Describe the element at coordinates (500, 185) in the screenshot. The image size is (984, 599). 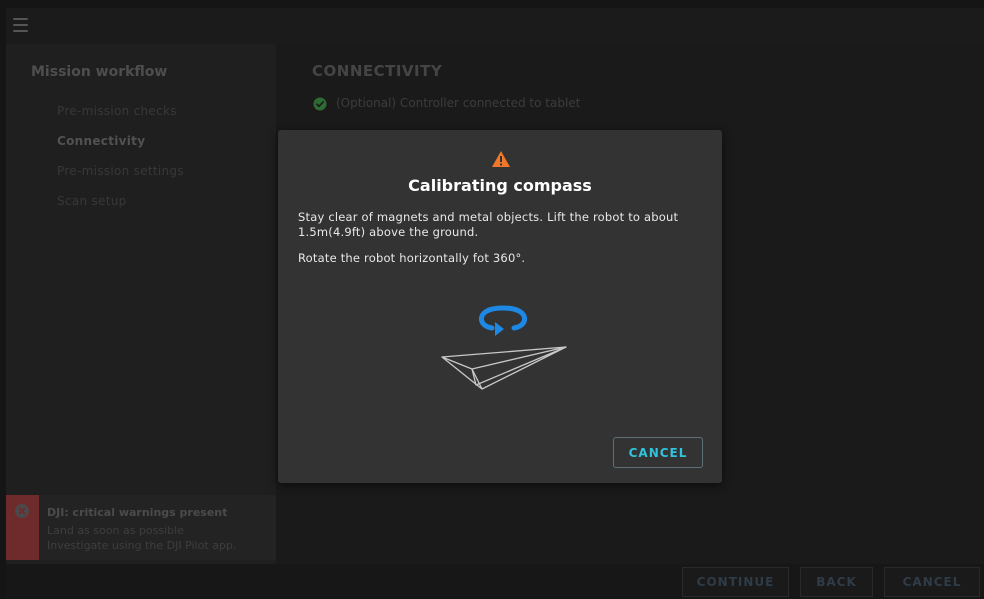
I see `dialog-title: Calibrating compass` at that location.